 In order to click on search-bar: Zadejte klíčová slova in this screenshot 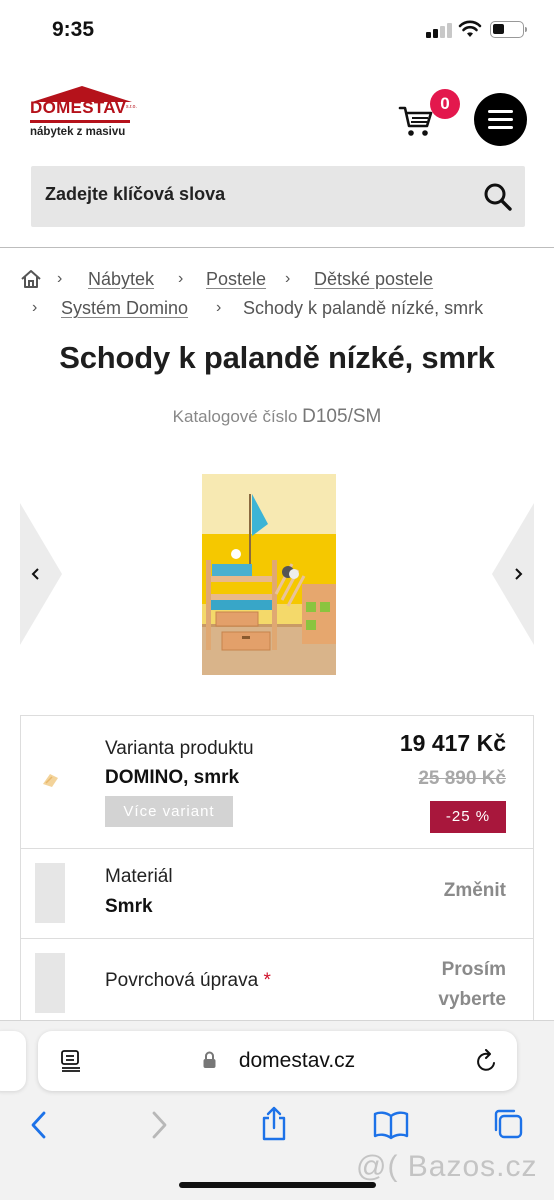, I will do `click(278, 196)`.